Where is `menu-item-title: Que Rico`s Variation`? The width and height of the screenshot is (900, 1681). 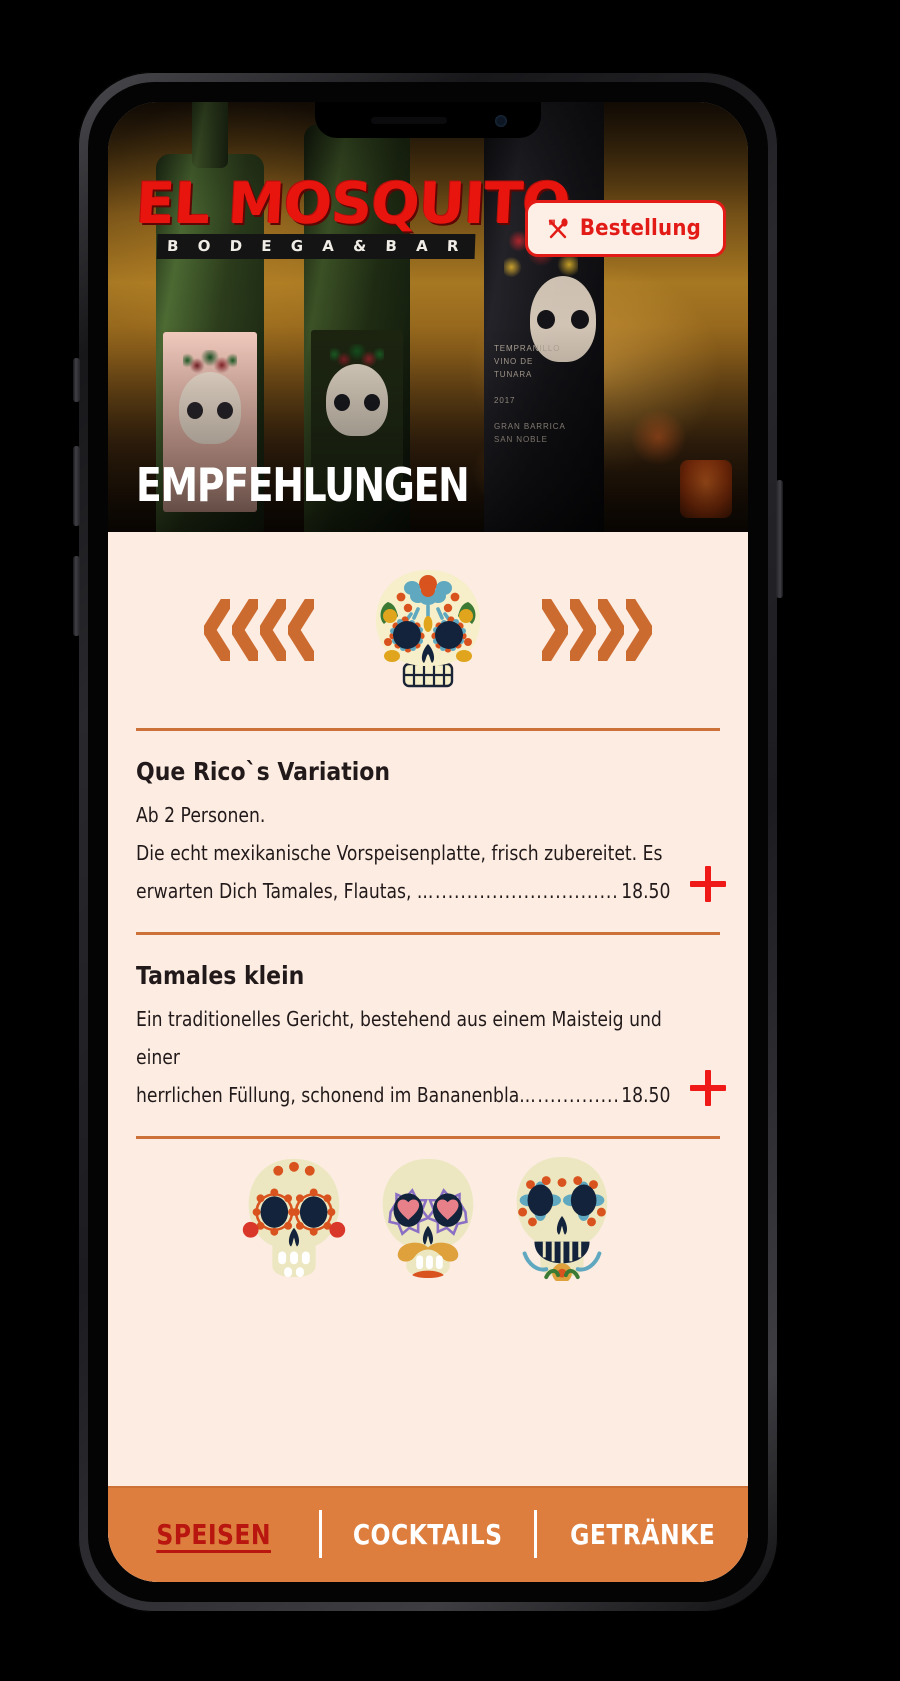
menu-item-title: Que Rico`s Variation is located at coordinates (263, 771).